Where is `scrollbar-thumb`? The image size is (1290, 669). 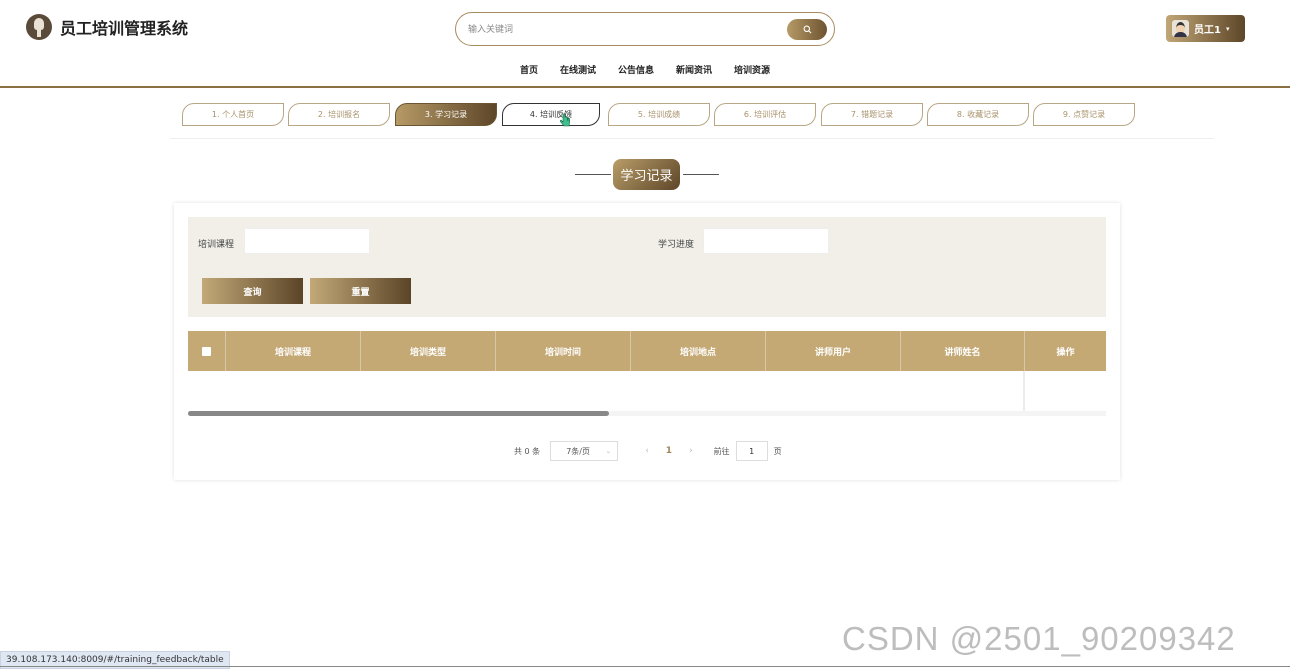
scrollbar-thumb is located at coordinates (398, 413).